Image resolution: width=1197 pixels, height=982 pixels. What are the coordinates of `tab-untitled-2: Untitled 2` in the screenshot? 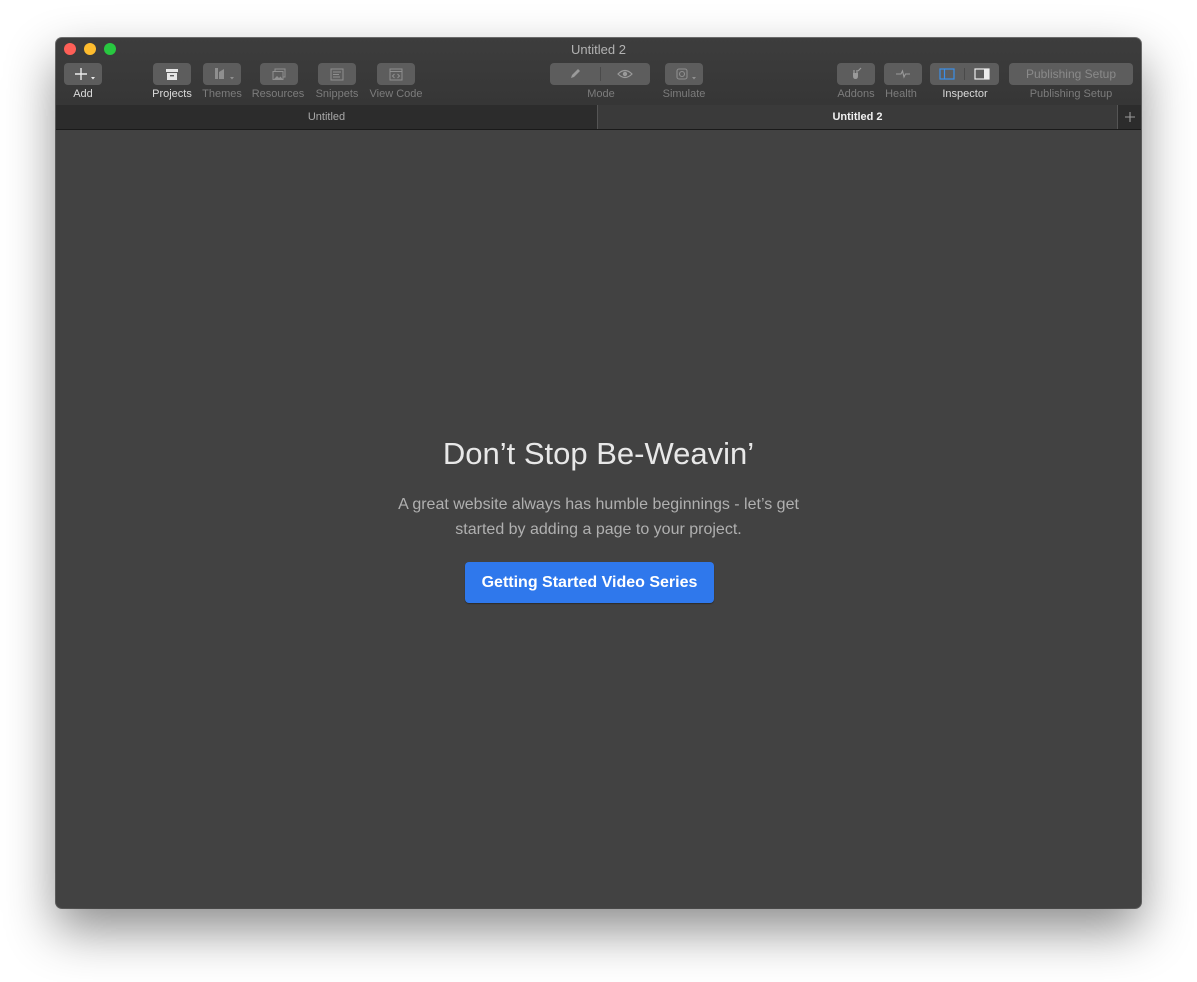 It's located at (857, 117).